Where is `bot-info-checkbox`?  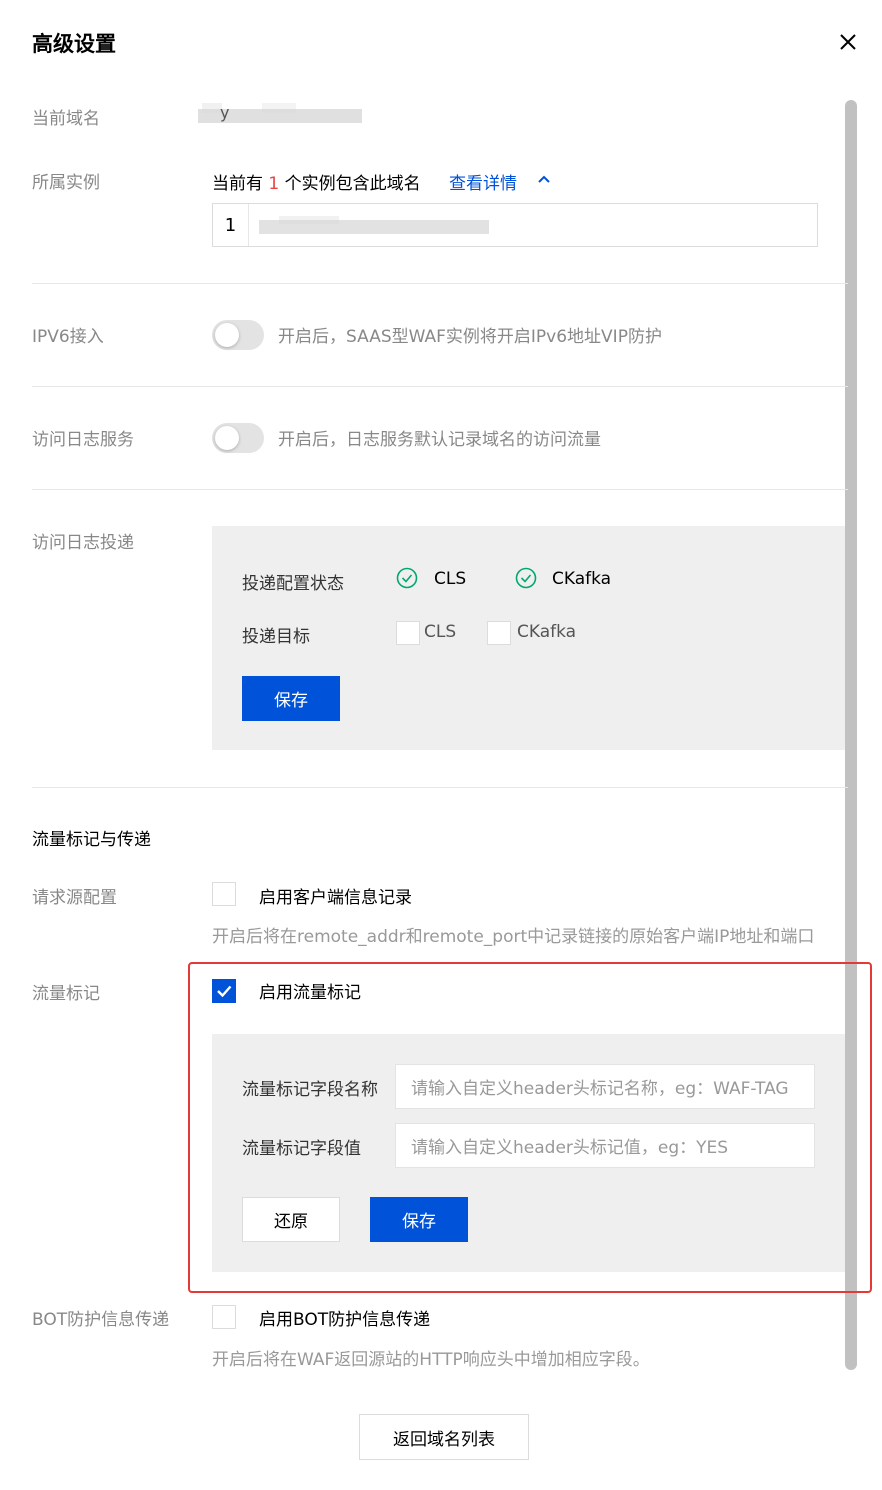 bot-info-checkbox is located at coordinates (224, 1317).